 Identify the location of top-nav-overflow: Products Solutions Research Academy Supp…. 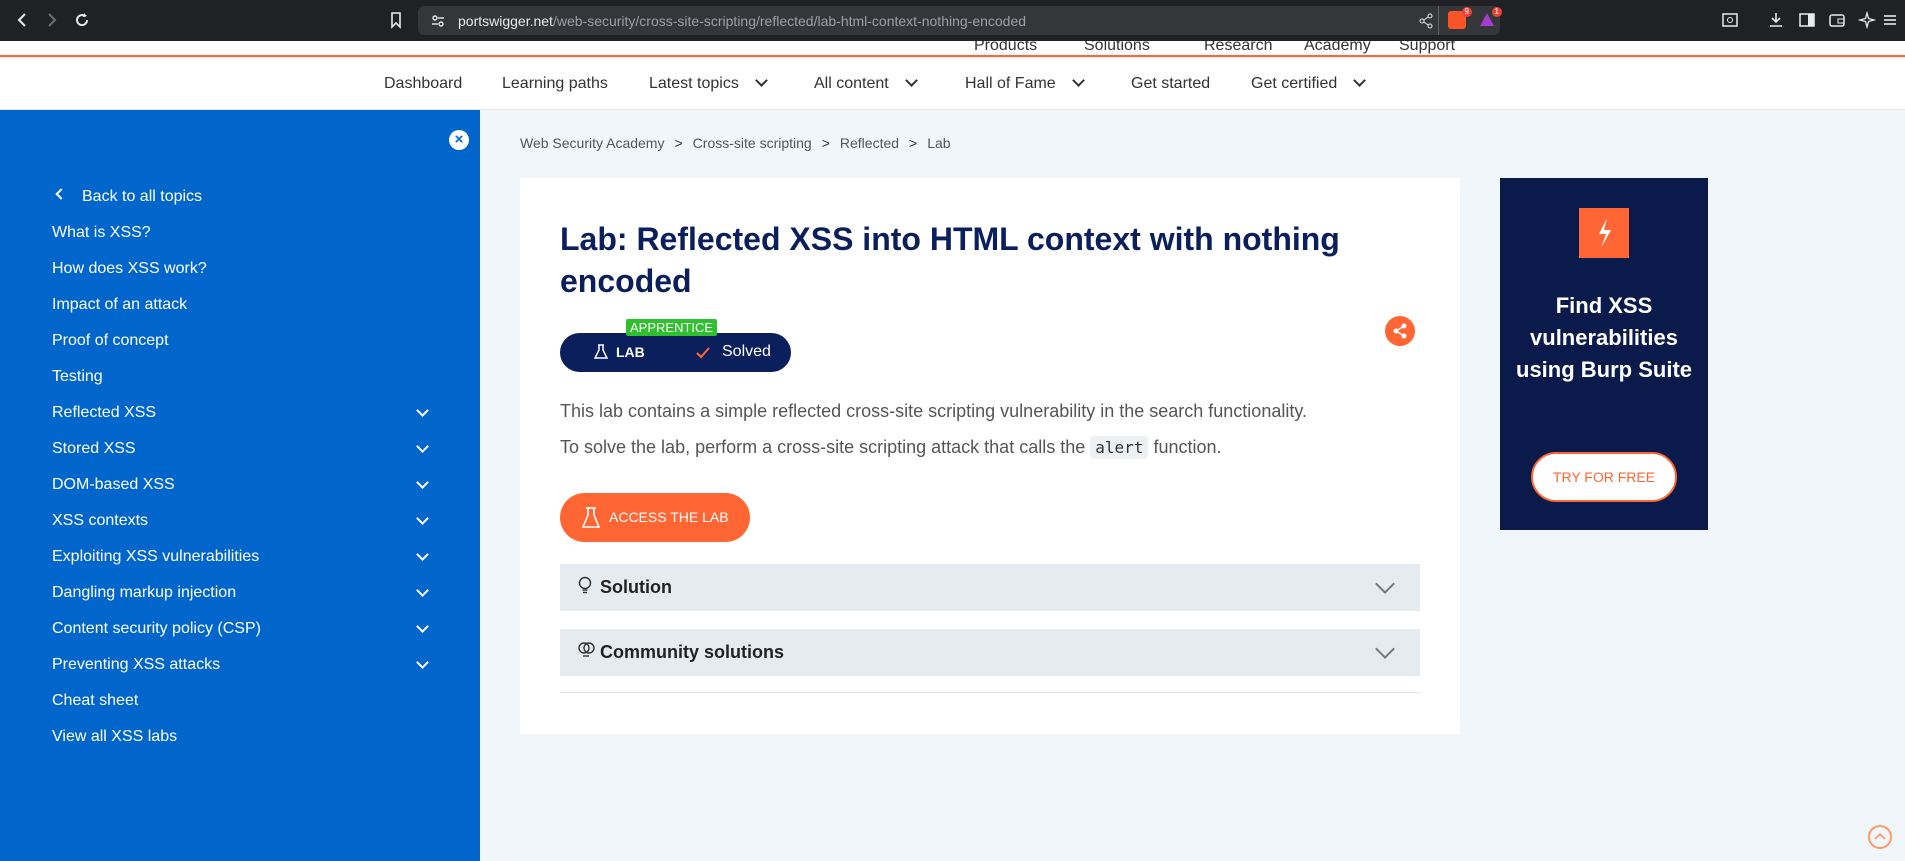
(952, 49).